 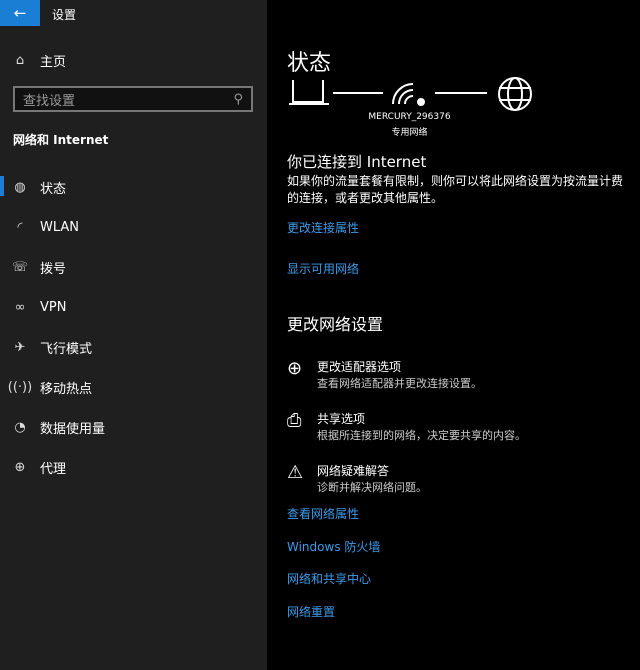 What do you see at coordinates (20, 227) in the screenshot?
I see `wifi-icon: ◜` at bounding box center [20, 227].